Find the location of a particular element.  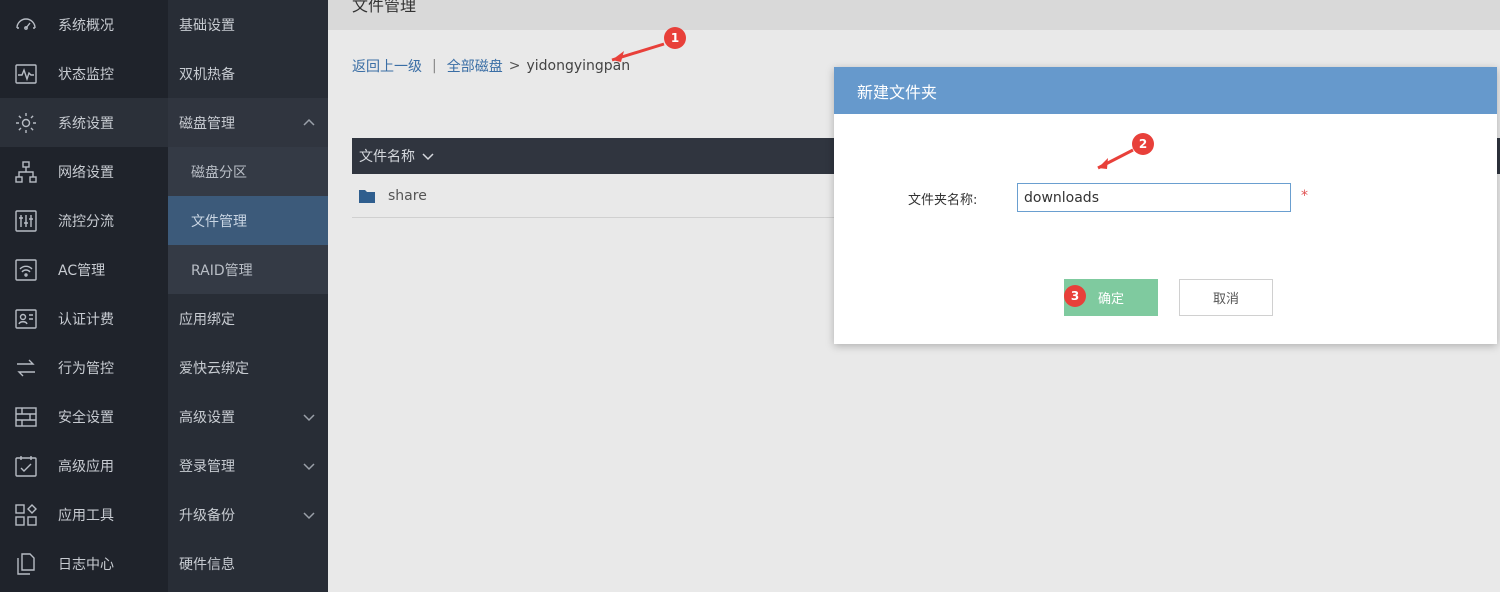

gear-icon is located at coordinates (26, 123).